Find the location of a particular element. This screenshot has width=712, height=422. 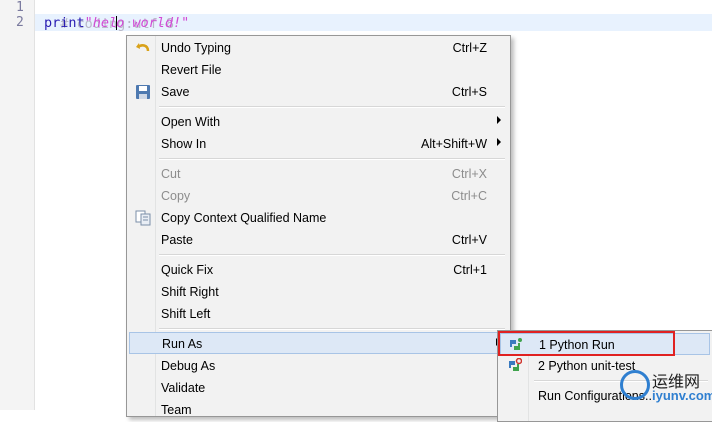

menu-item-copy: Copy Ctrl+C is located at coordinates (318, 196).